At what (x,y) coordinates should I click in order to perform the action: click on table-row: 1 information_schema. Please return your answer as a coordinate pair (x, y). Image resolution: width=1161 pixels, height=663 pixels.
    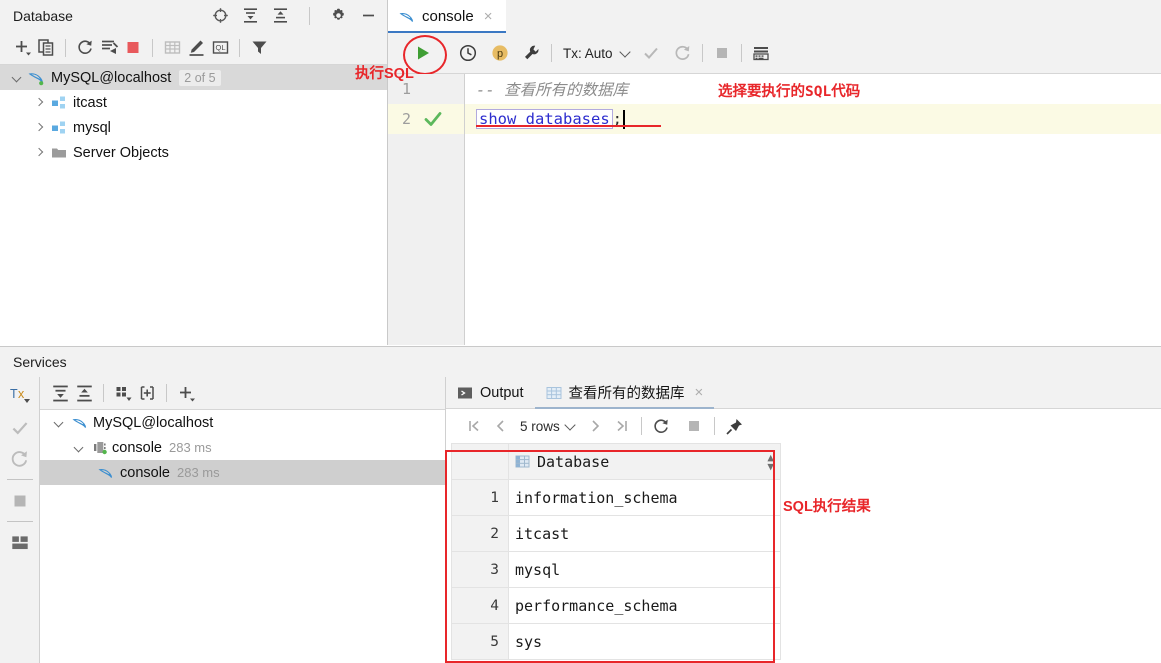
    Looking at the image, I should click on (616, 497).